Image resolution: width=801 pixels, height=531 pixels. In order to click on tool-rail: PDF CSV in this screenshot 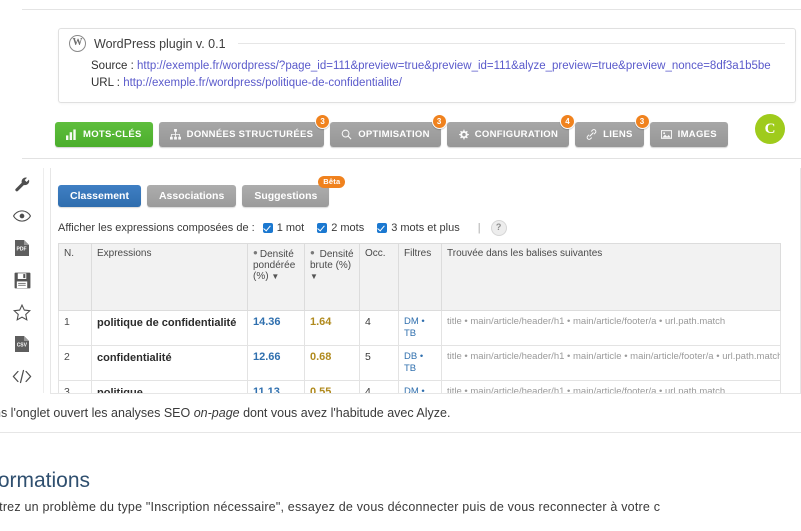, I will do `click(22, 280)`.